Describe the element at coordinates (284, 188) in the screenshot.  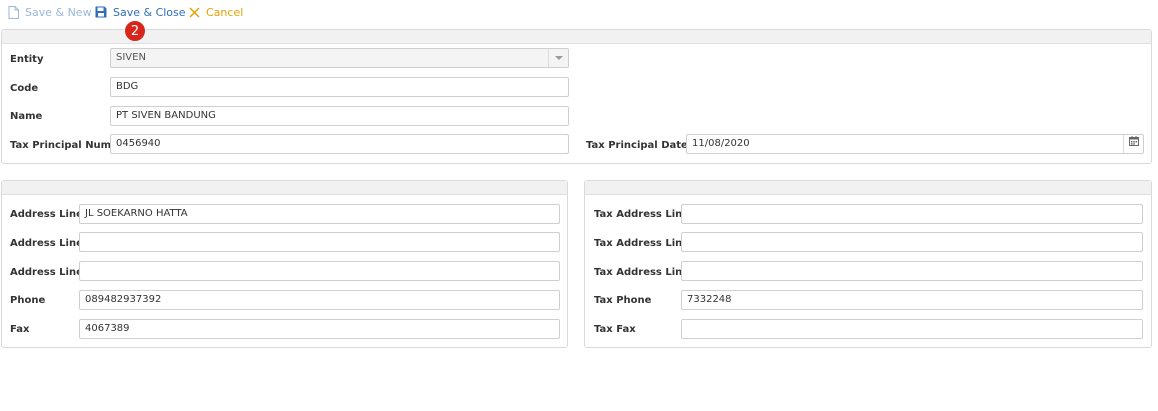
I see `address-panel-header` at that location.